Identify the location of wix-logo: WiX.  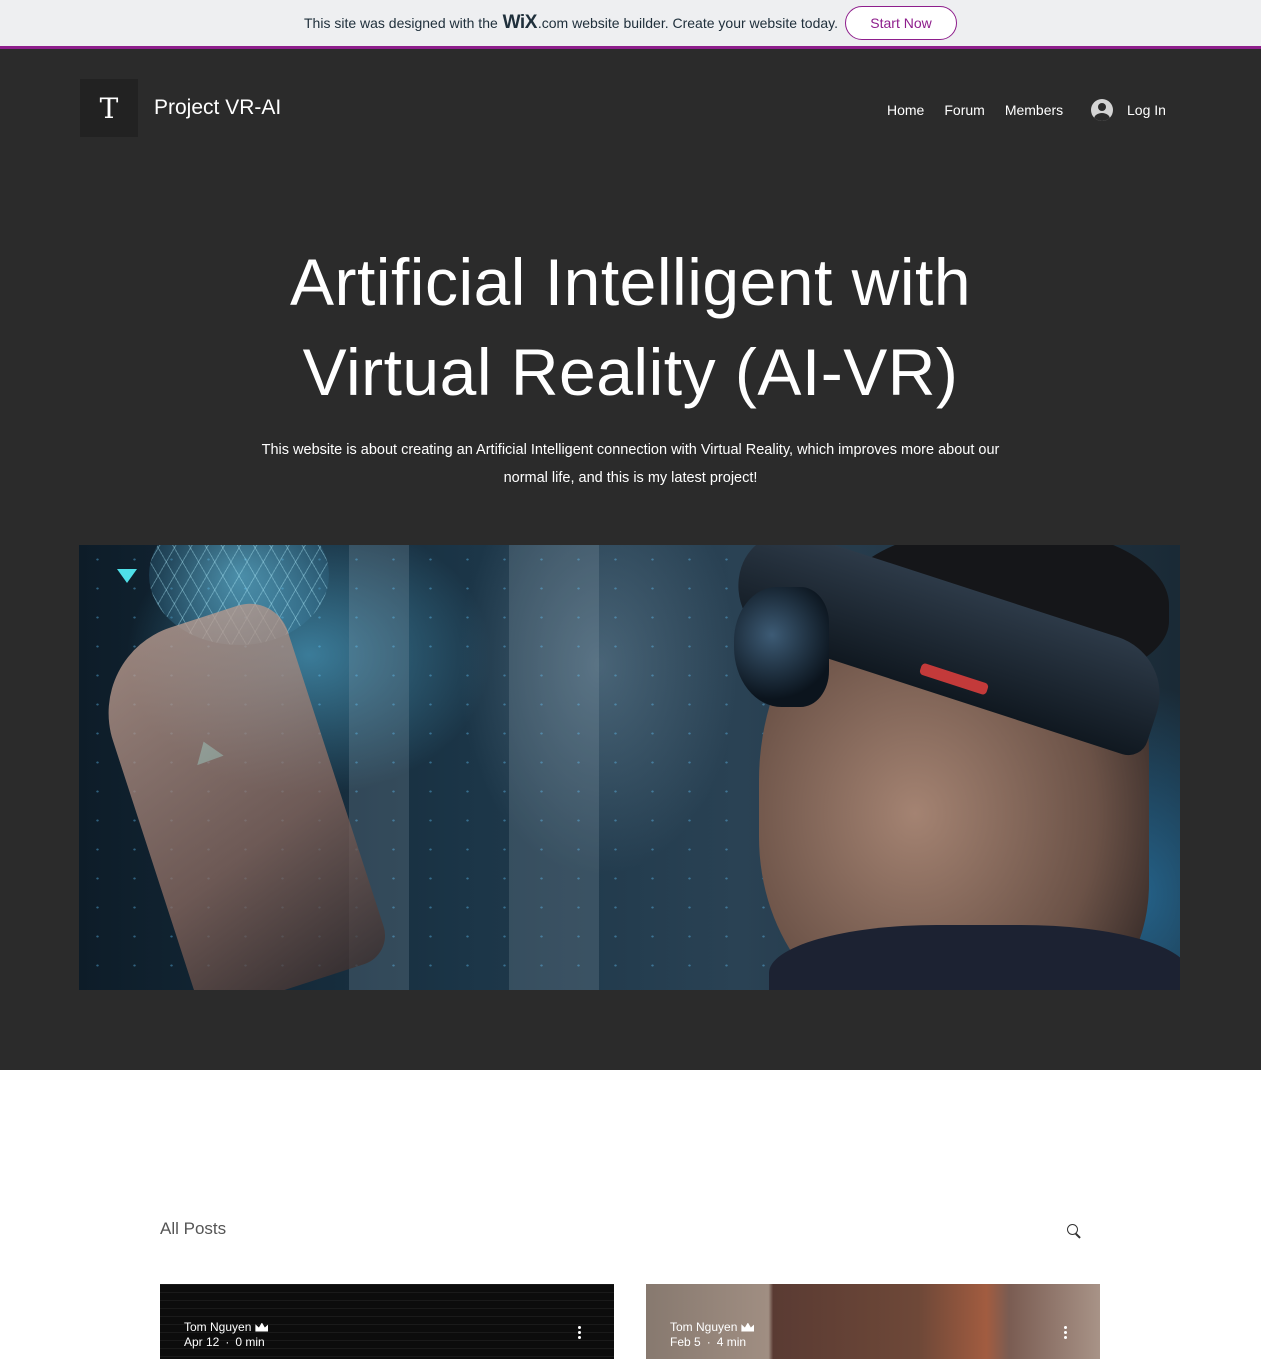
(520, 23).